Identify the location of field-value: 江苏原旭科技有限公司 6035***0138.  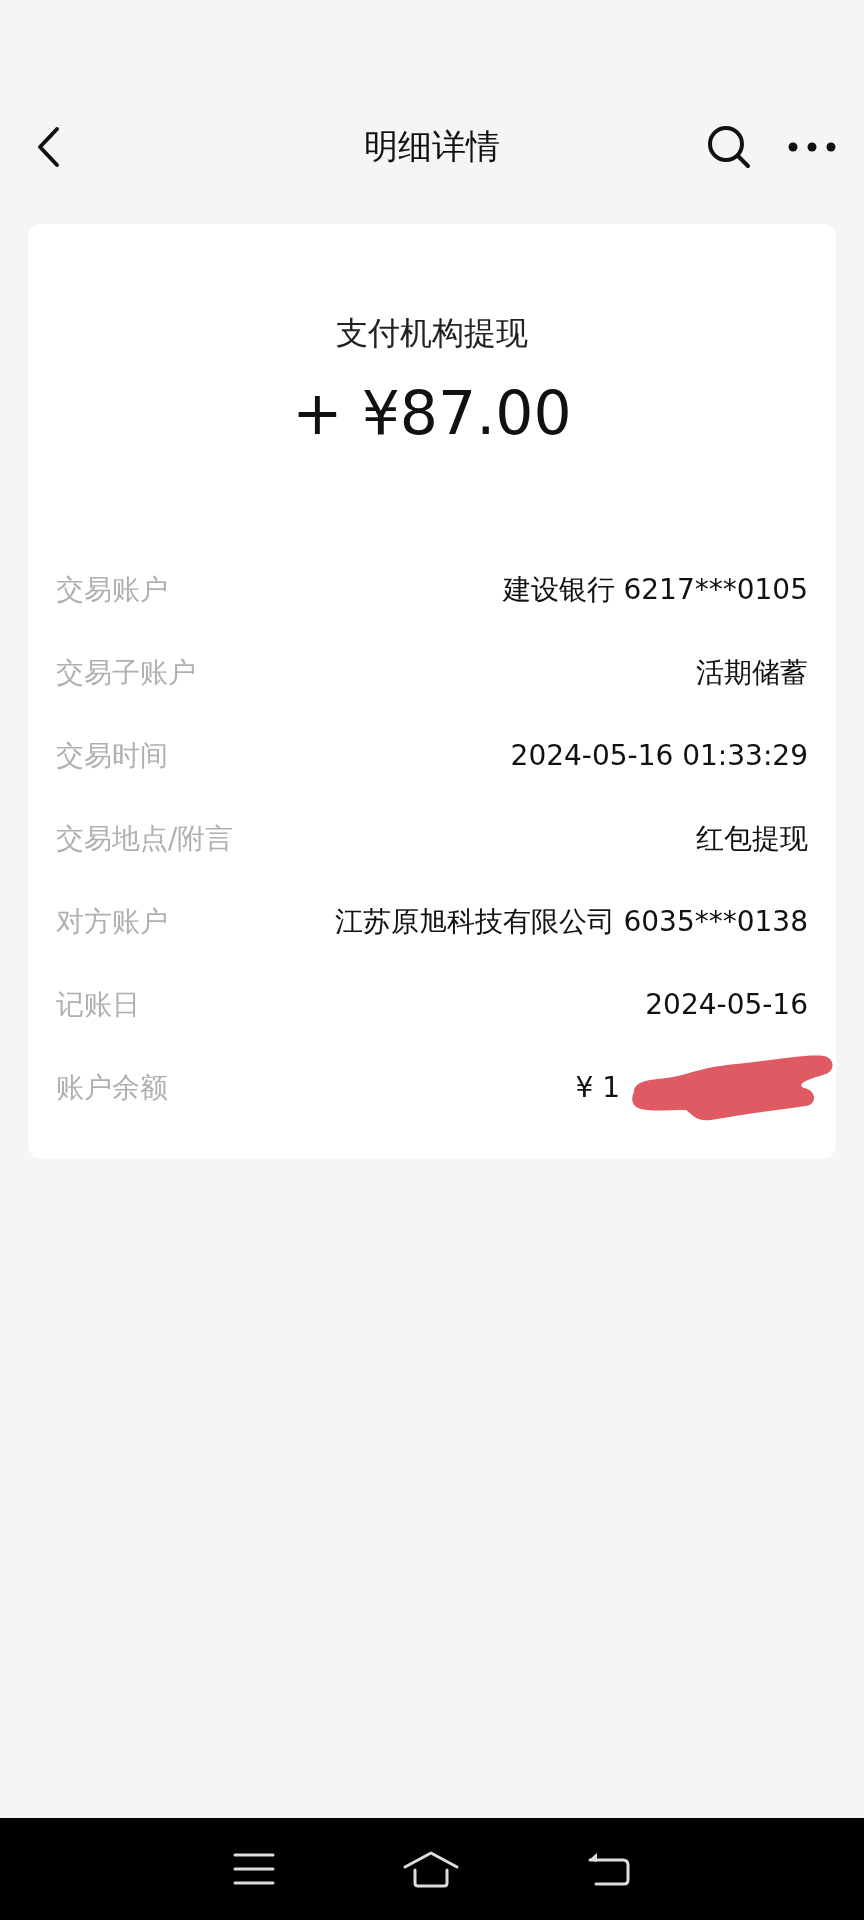
(571, 921).